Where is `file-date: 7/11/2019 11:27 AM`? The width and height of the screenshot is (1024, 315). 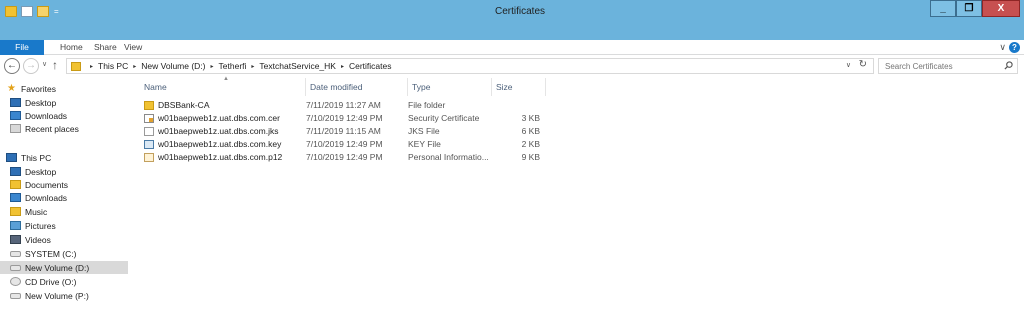
file-date: 7/11/2019 11:27 AM is located at coordinates (343, 105).